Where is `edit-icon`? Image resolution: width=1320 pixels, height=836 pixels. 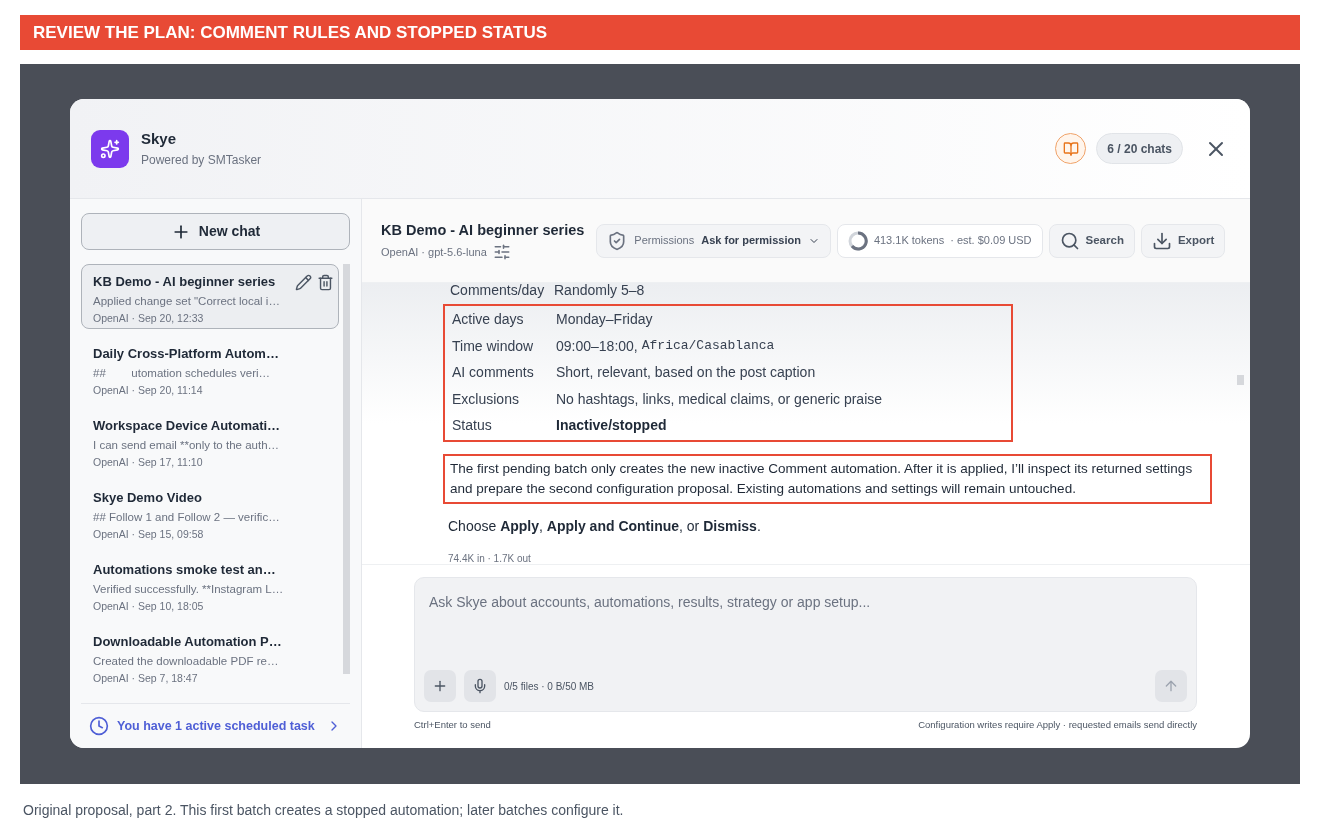 edit-icon is located at coordinates (303, 282).